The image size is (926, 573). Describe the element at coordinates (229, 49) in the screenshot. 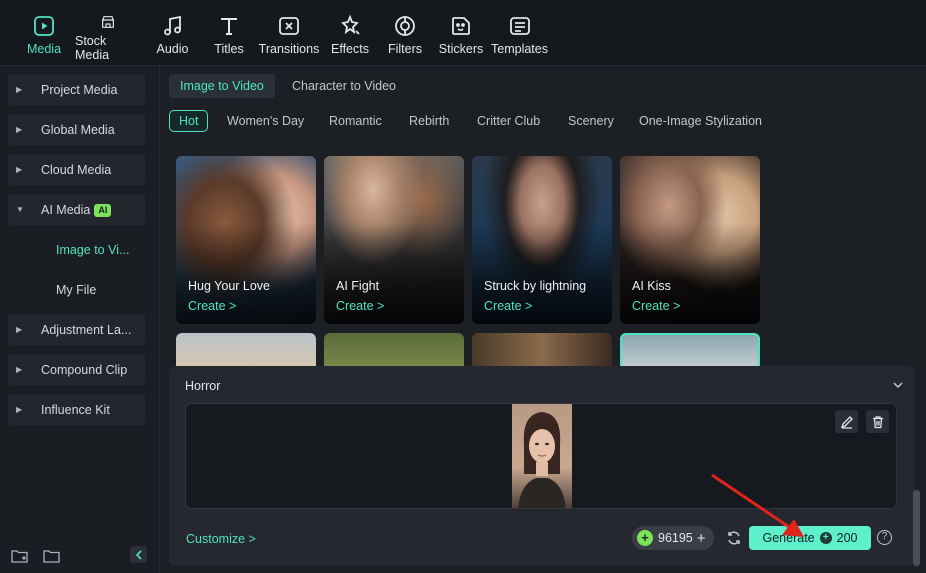

I see `toolbar-titles-label: Titles` at that location.